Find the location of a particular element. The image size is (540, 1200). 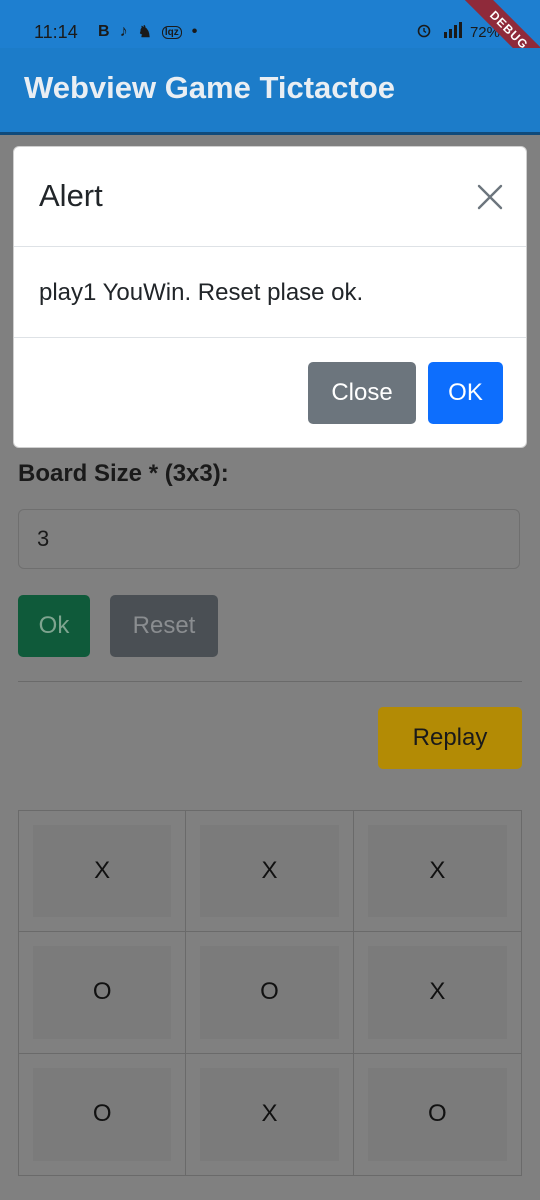

board-size-input: 3 is located at coordinates (269, 539).